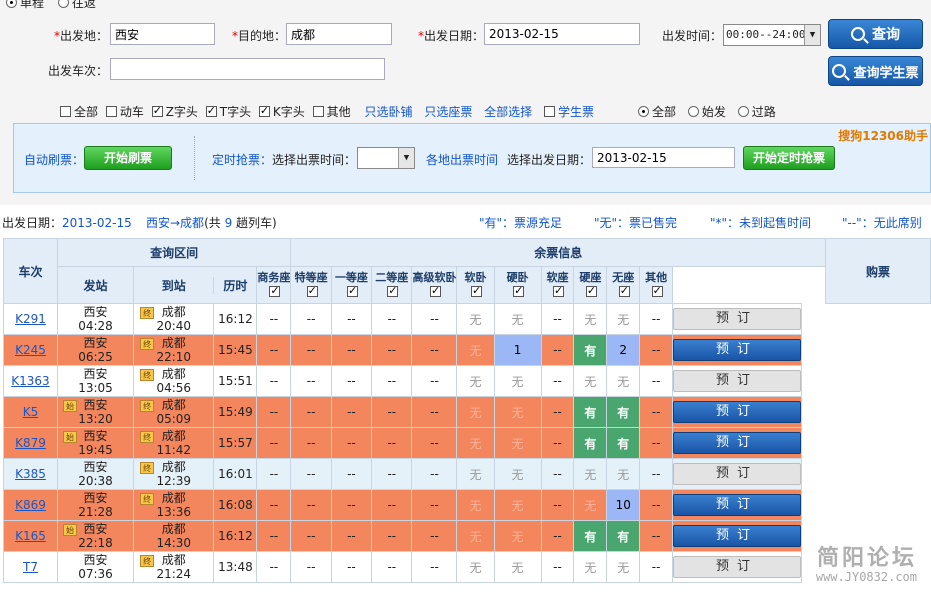  What do you see at coordinates (331, 112) in the screenshot?
I see `filter-other: 其他` at bounding box center [331, 112].